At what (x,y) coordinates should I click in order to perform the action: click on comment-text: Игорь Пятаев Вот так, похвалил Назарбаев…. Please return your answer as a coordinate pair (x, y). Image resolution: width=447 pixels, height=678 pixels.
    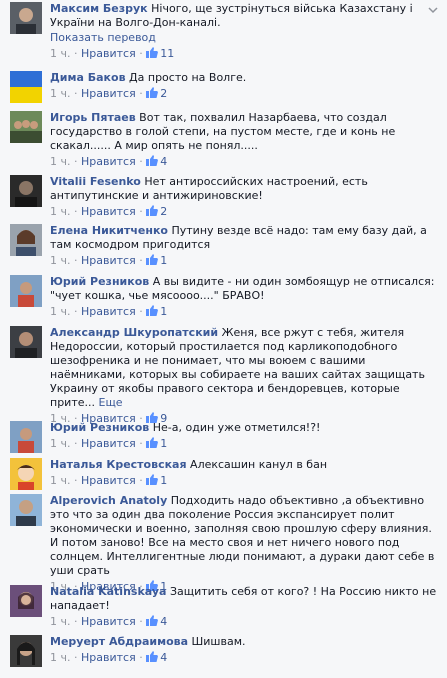
    Looking at the image, I should click on (246, 132).